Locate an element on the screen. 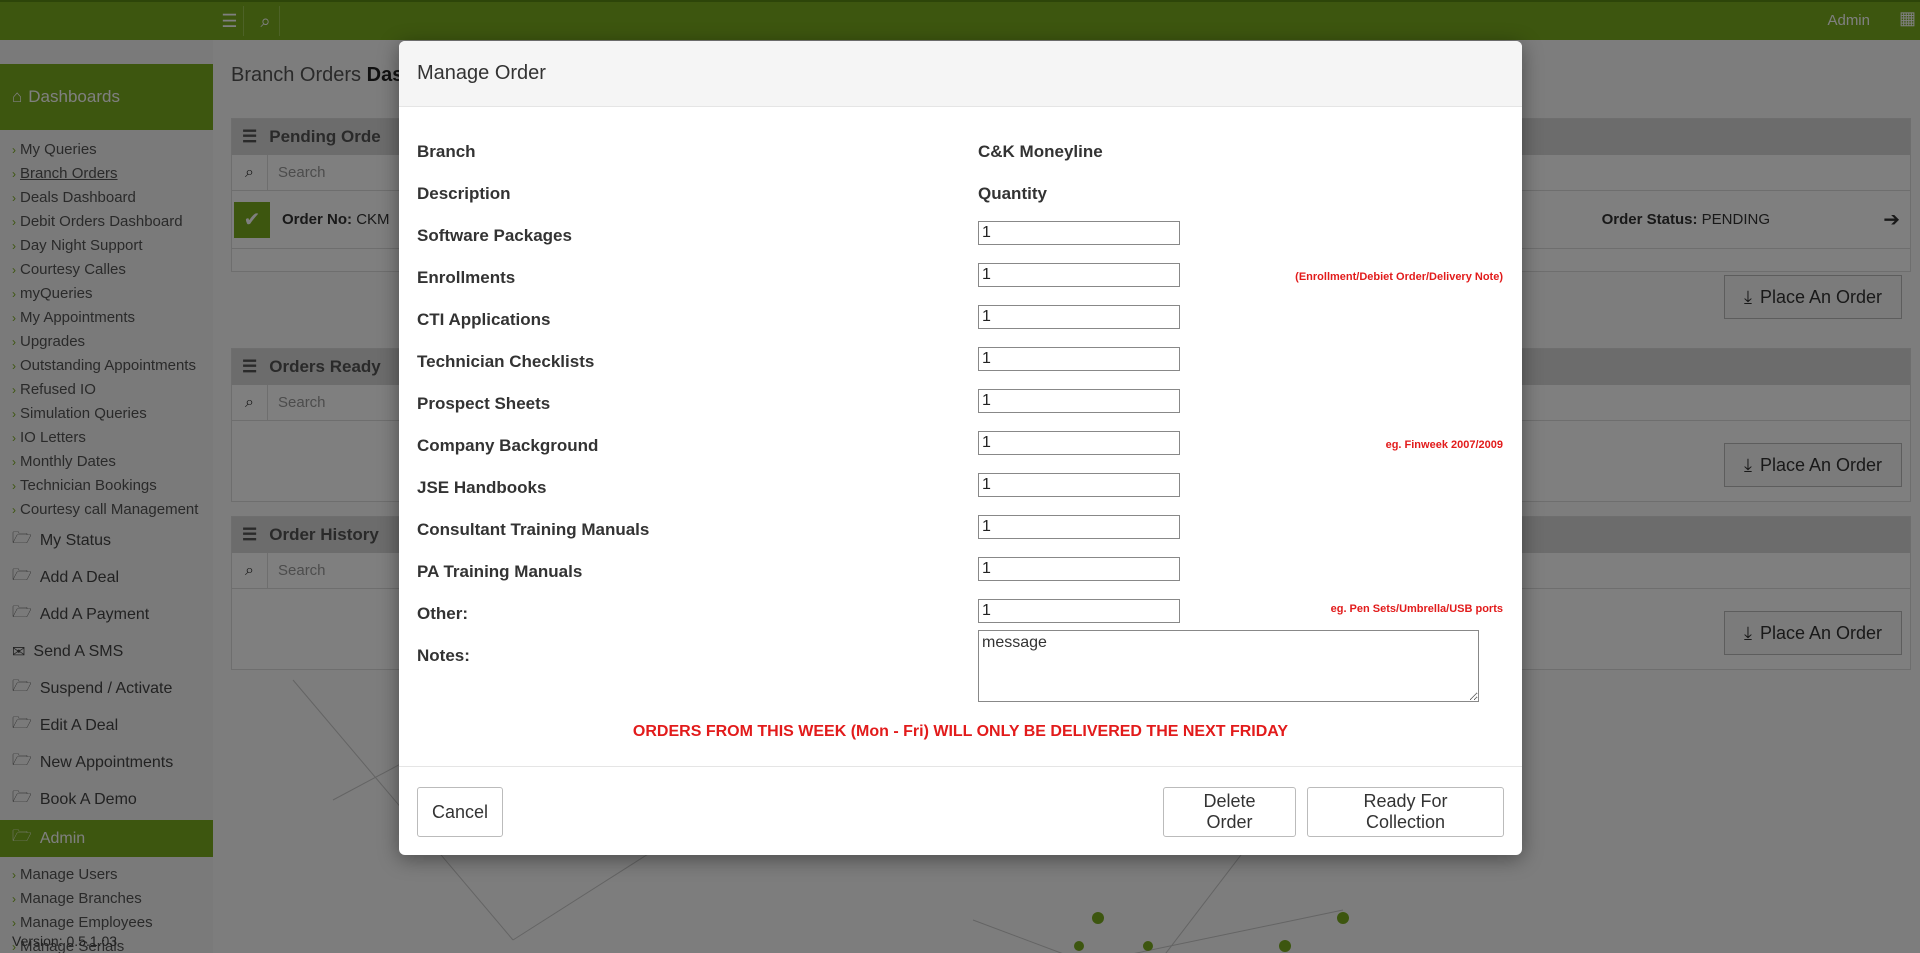 The height and width of the screenshot is (953, 1920). item-row-pa-training-manuals: PA Training Manuals is located at coordinates (960, 574).